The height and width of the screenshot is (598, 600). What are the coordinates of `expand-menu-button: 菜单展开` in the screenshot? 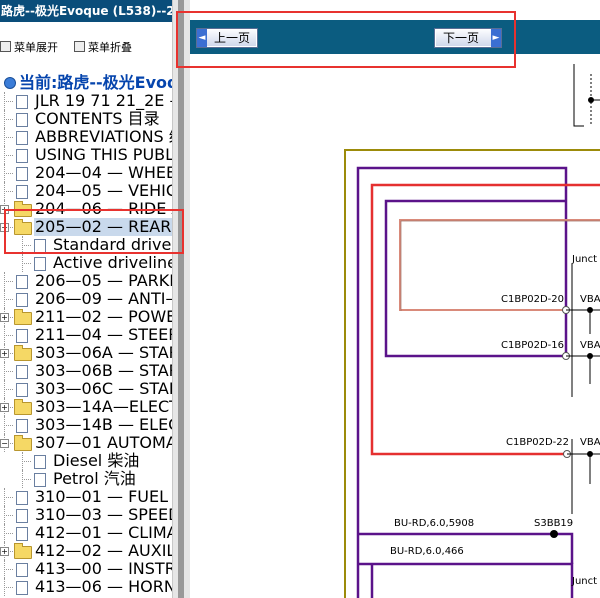 It's located at (29, 48).